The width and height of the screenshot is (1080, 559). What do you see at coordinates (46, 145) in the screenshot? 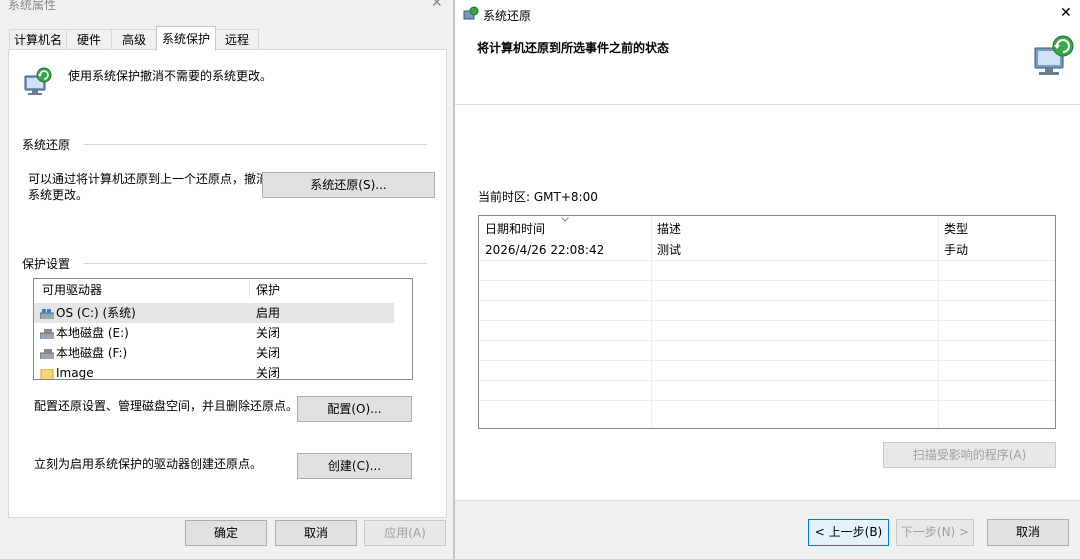
I see `restore-group-title: 系统还原` at bounding box center [46, 145].